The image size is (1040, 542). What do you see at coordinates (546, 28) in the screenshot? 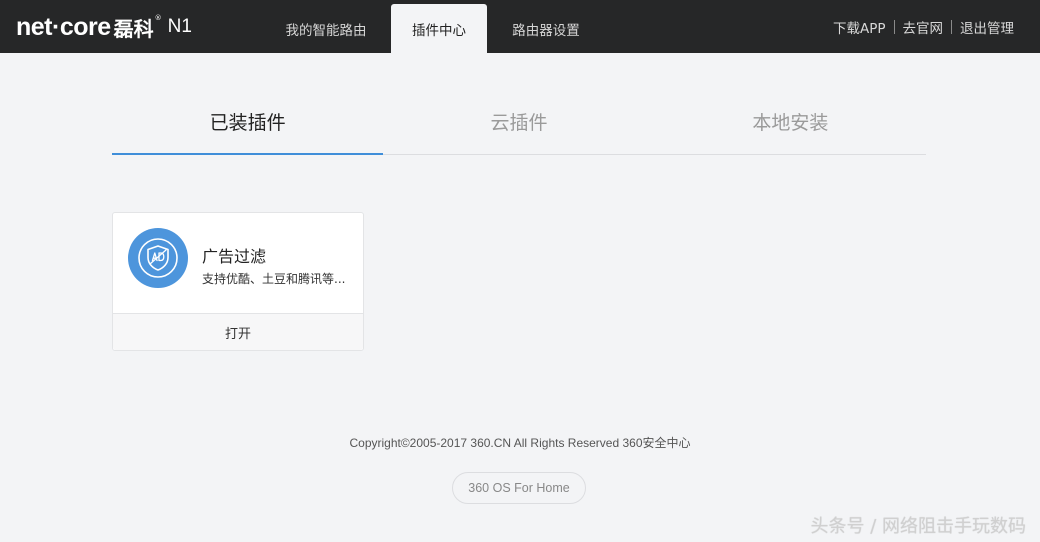
I see `nav-tab-router-settings: 路由器设置` at bounding box center [546, 28].